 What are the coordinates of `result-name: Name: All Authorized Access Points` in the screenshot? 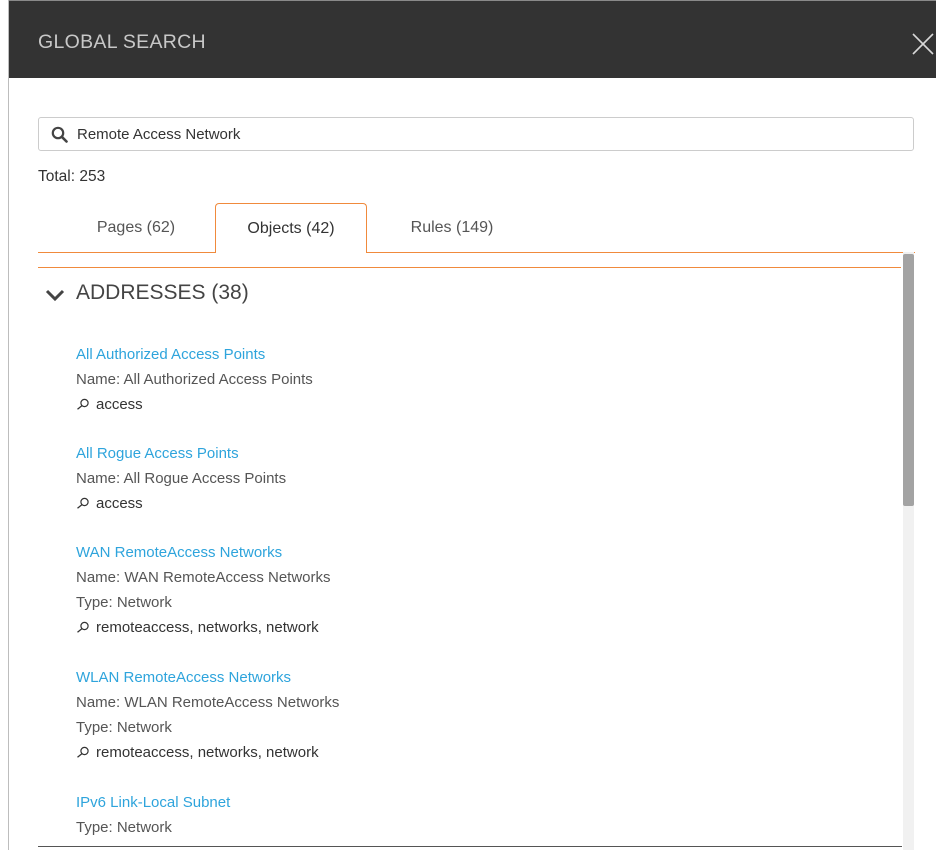 It's located at (194, 379).